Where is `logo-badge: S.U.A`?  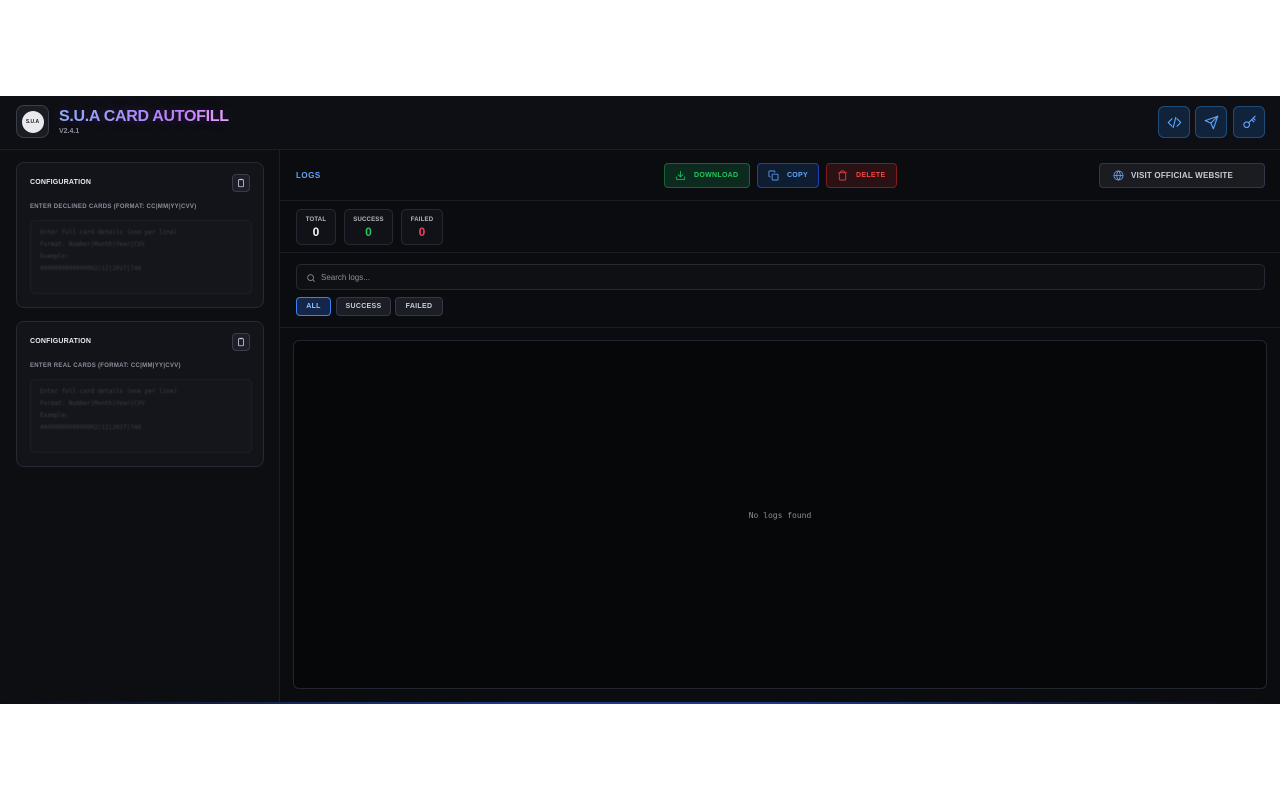 logo-badge: S.U.A is located at coordinates (32, 121).